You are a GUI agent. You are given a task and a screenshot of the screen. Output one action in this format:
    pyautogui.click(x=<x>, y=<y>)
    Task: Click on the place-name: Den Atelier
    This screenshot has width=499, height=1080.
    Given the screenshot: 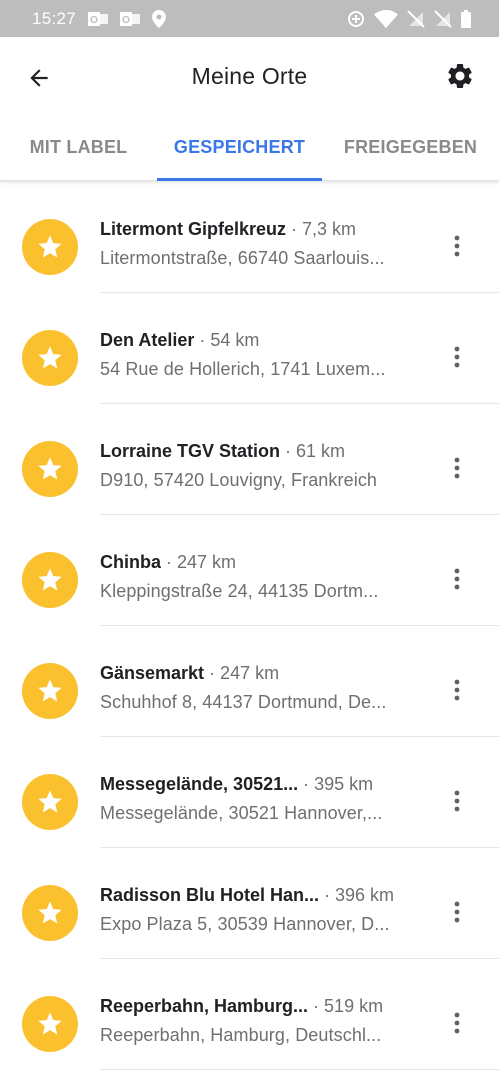 What is the action you would take?
    pyautogui.click(x=147, y=340)
    